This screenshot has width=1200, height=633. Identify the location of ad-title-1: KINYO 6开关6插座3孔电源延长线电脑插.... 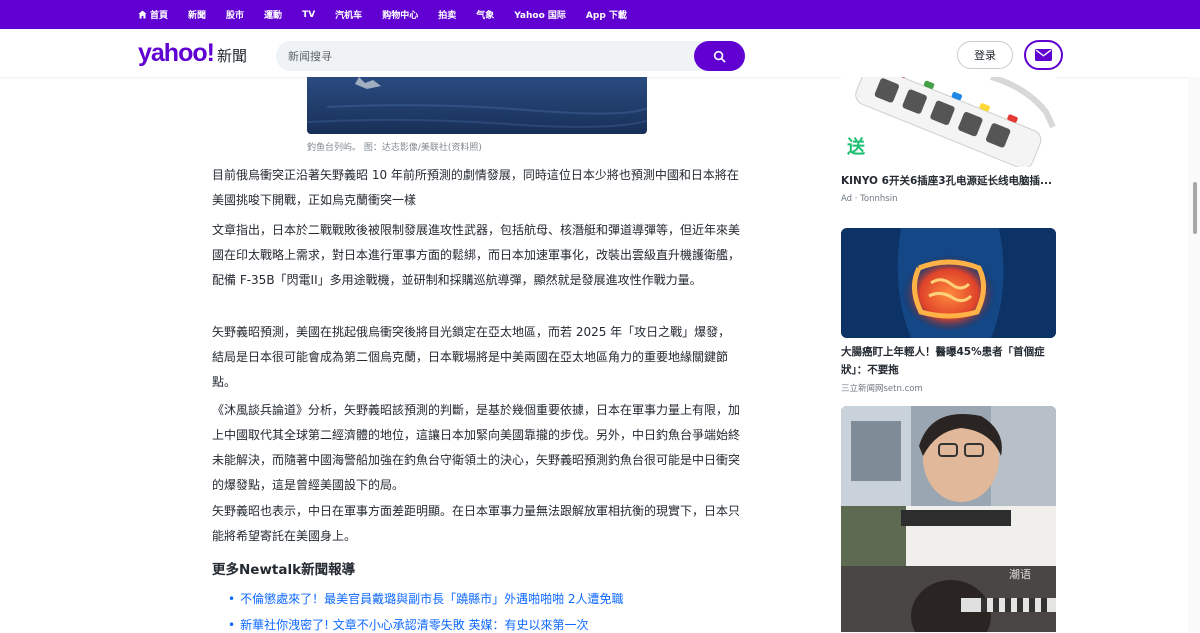
(950, 181).